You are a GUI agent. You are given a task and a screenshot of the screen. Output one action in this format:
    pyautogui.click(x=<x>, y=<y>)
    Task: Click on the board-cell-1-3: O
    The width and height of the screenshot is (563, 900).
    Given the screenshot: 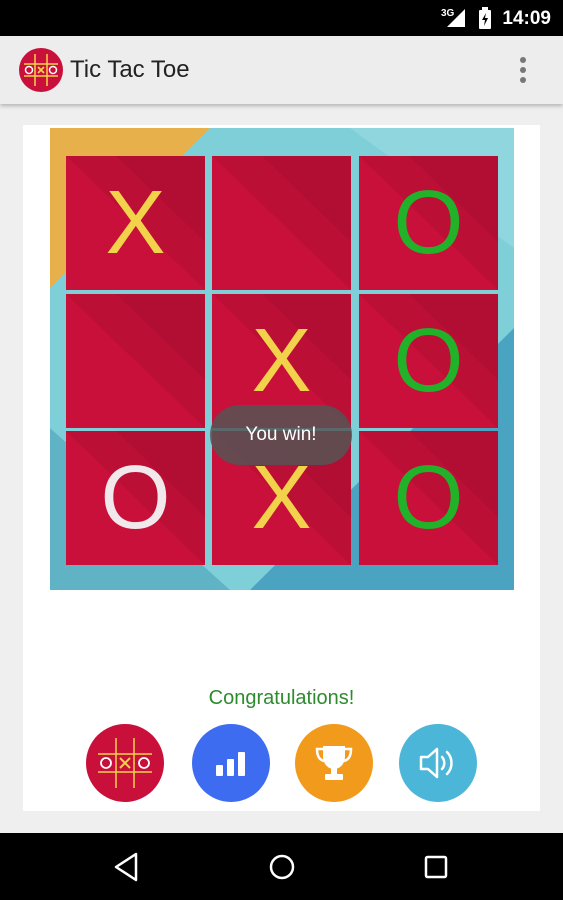 What is the action you would take?
    pyautogui.click(x=428, y=223)
    